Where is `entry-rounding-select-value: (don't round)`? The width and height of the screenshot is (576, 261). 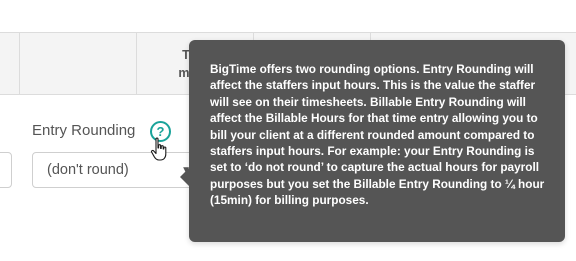 entry-rounding-select-value: (don't round) is located at coordinates (88, 170).